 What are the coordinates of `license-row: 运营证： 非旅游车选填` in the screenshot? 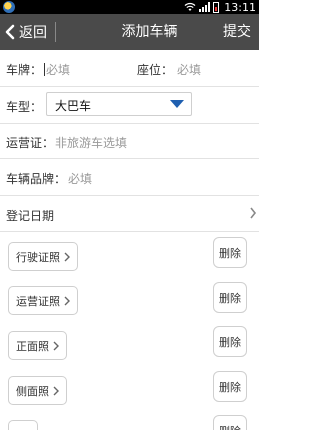 It's located at (129, 141).